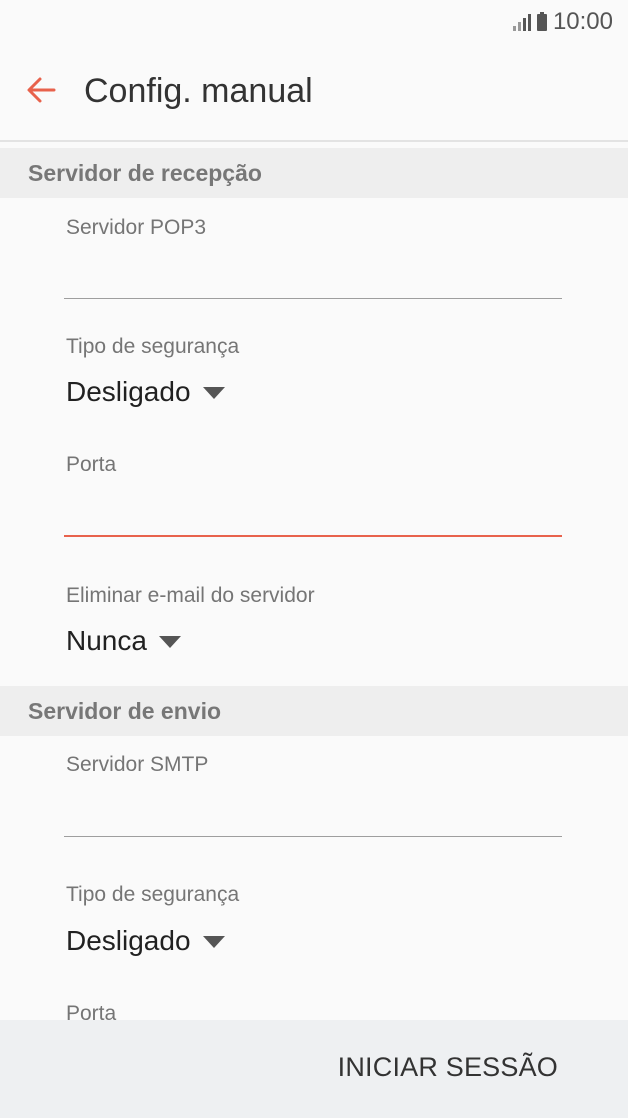 This screenshot has height=1118, width=628. I want to click on section-header-outgoing: Servidor de envio, so click(314, 711).